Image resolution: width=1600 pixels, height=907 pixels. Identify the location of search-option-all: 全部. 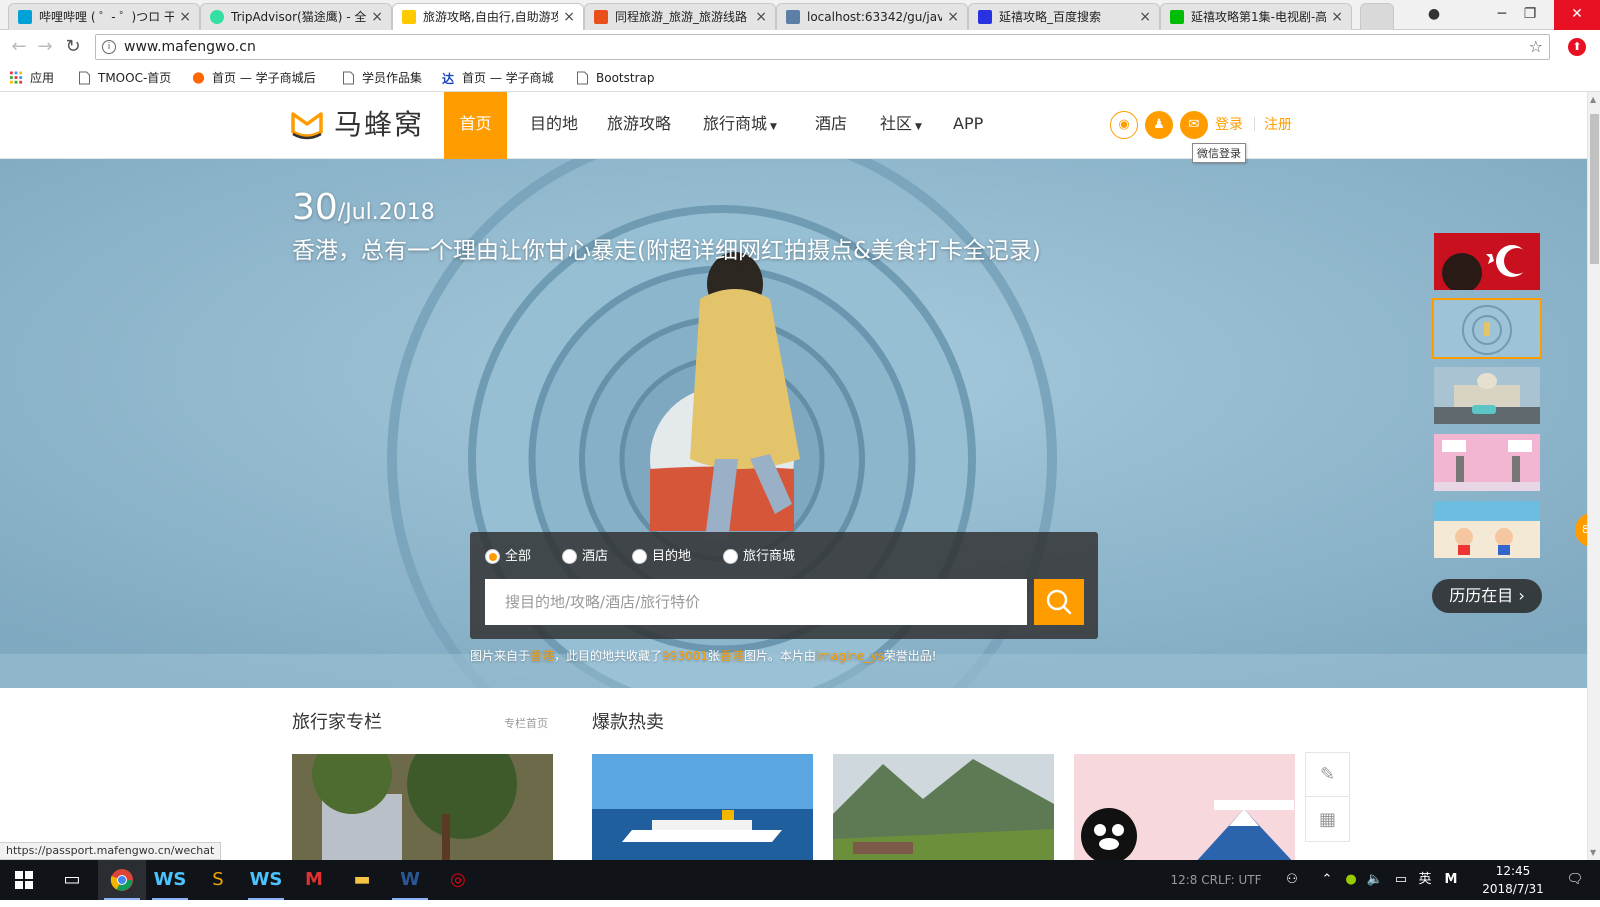
(508, 557).